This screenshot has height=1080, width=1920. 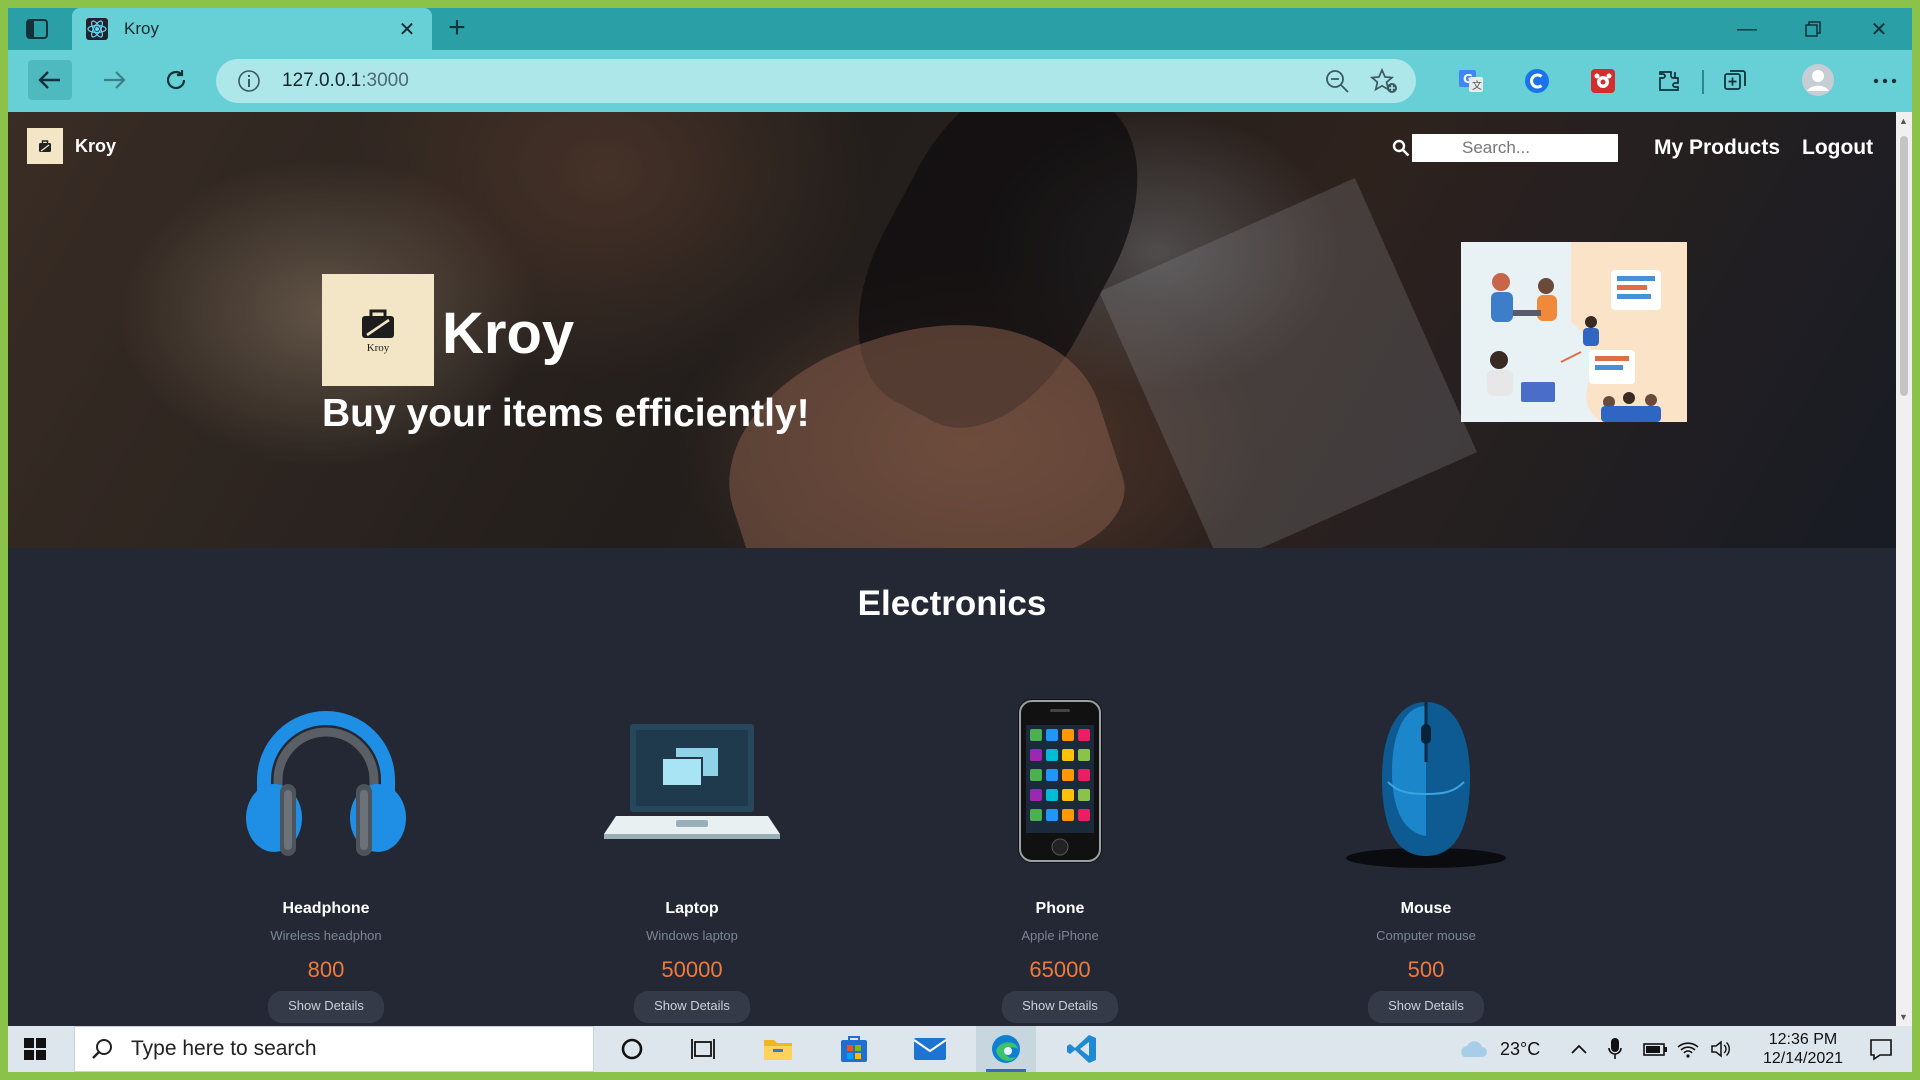 What do you see at coordinates (854, 1049) in the screenshot?
I see `microsoft-store-icon` at bounding box center [854, 1049].